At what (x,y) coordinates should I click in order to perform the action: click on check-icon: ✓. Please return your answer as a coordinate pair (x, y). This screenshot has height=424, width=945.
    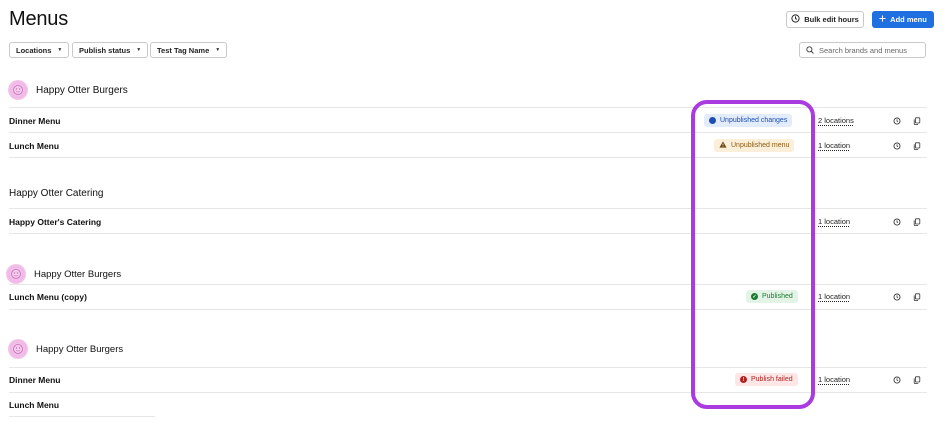
    Looking at the image, I should click on (754, 296).